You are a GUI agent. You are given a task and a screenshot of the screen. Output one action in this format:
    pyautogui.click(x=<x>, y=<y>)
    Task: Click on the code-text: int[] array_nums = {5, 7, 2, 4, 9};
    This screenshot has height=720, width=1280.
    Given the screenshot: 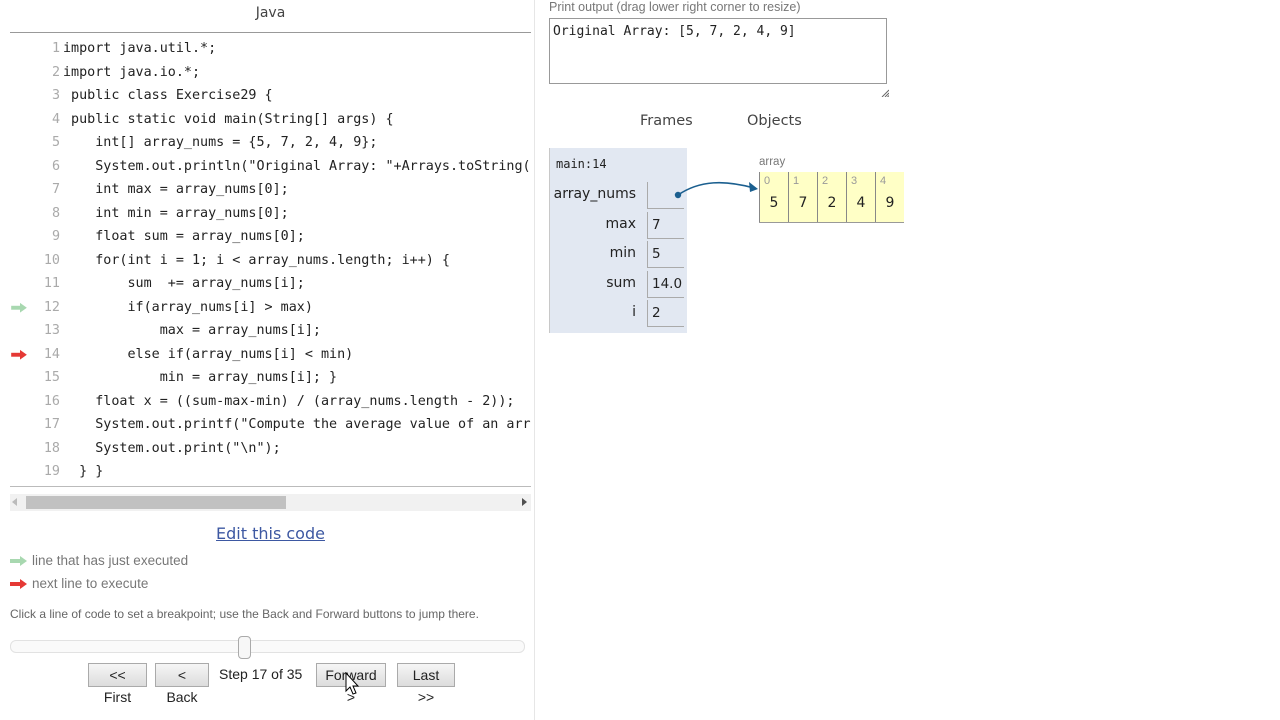 What is the action you would take?
    pyautogui.click(x=220, y=142)
    